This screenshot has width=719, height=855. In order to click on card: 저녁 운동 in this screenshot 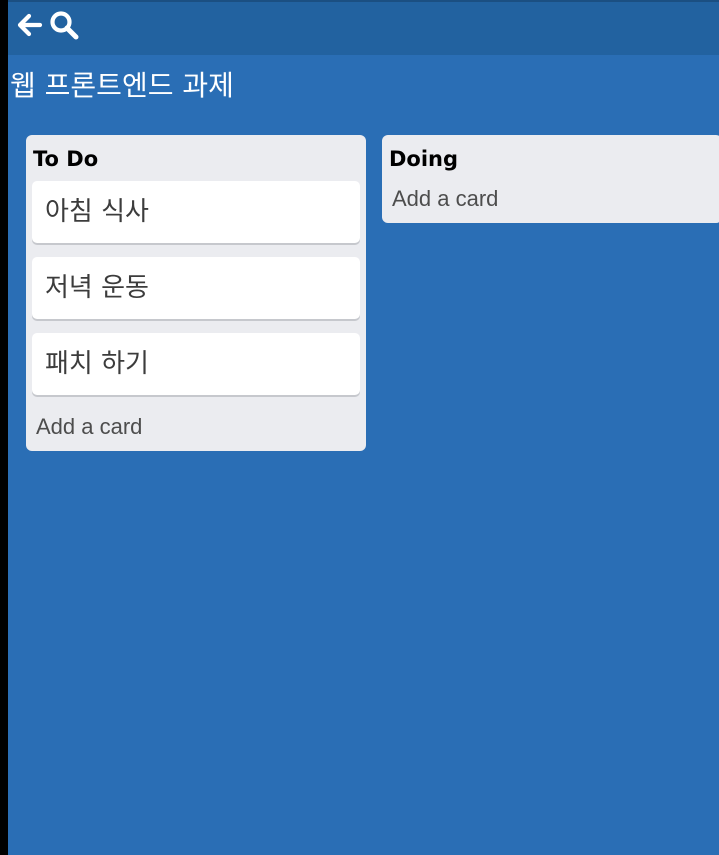, I will do `click(196, 288)`.